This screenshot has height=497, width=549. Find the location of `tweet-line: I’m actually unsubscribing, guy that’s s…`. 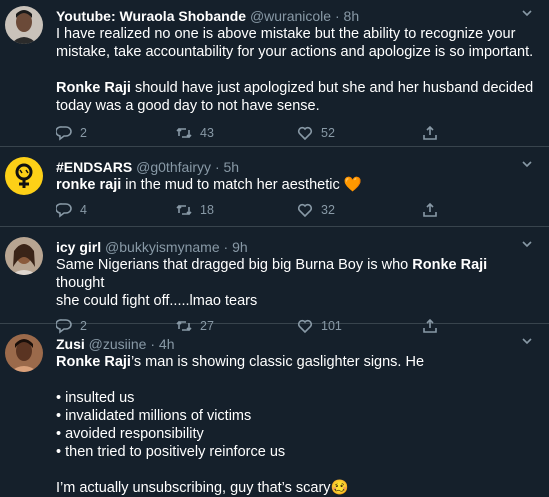

tweet-line: I’m actually unsubscribing, guy that’s s… is located at coordinates (295, 488).